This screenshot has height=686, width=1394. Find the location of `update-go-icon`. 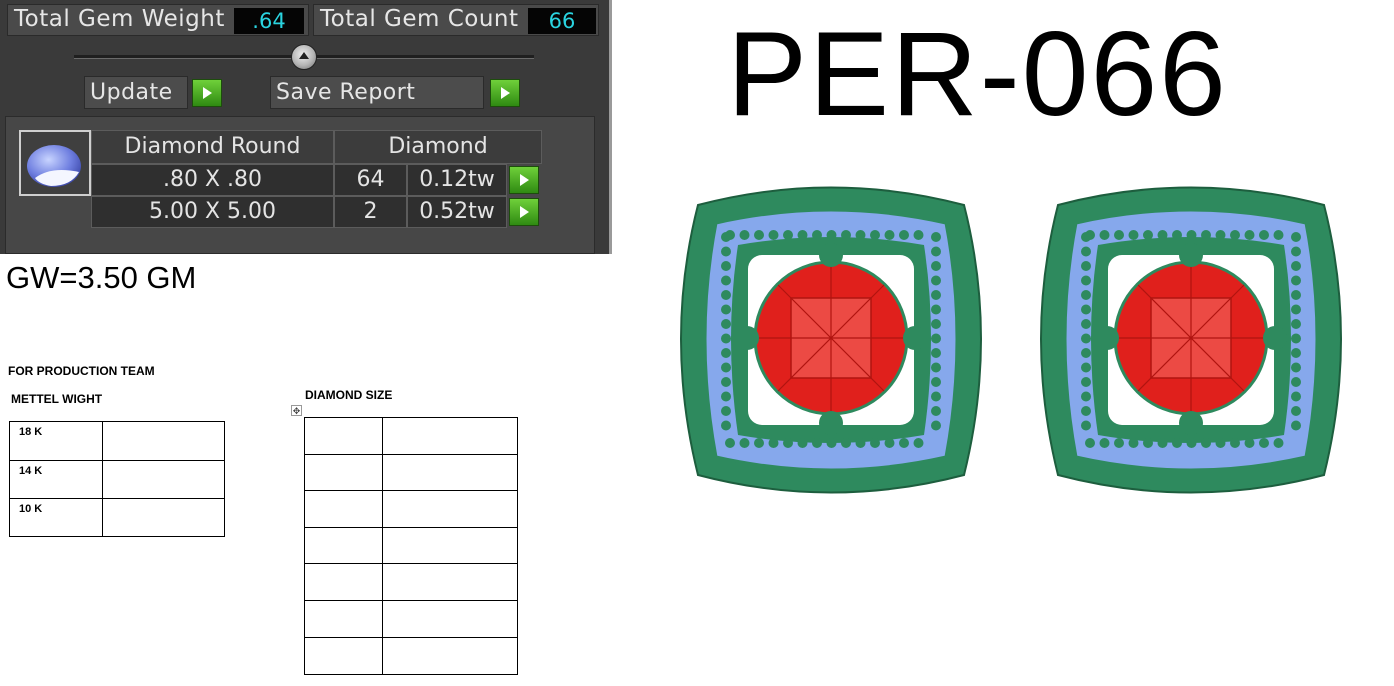

update-go-icon is located at coordinates (207, 93).